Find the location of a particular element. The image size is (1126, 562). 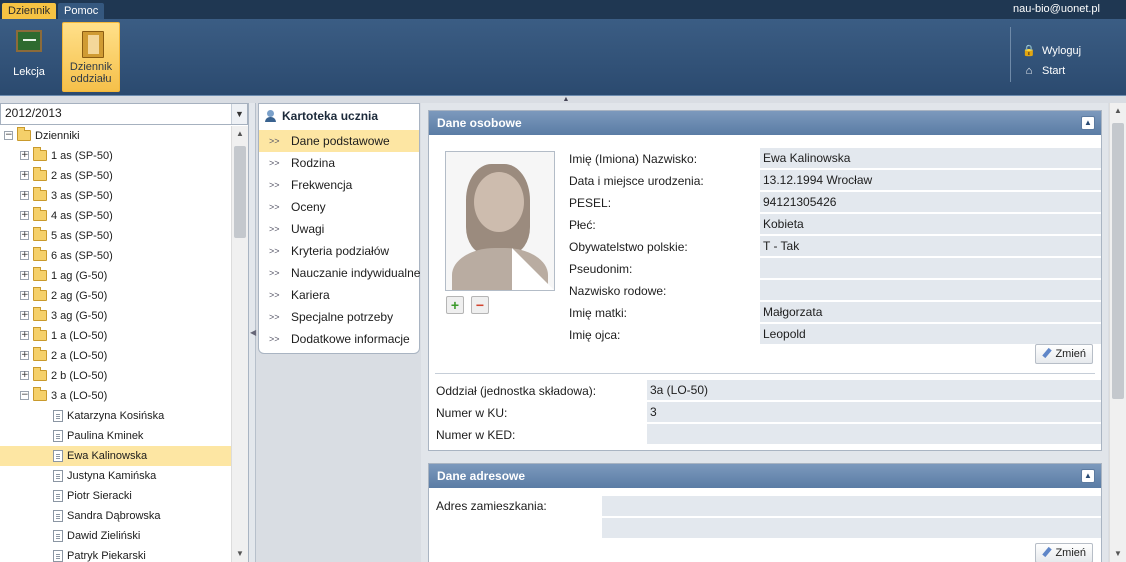

nav-frekwencja: >> Frekwencja is located at coordinates (339, 185).